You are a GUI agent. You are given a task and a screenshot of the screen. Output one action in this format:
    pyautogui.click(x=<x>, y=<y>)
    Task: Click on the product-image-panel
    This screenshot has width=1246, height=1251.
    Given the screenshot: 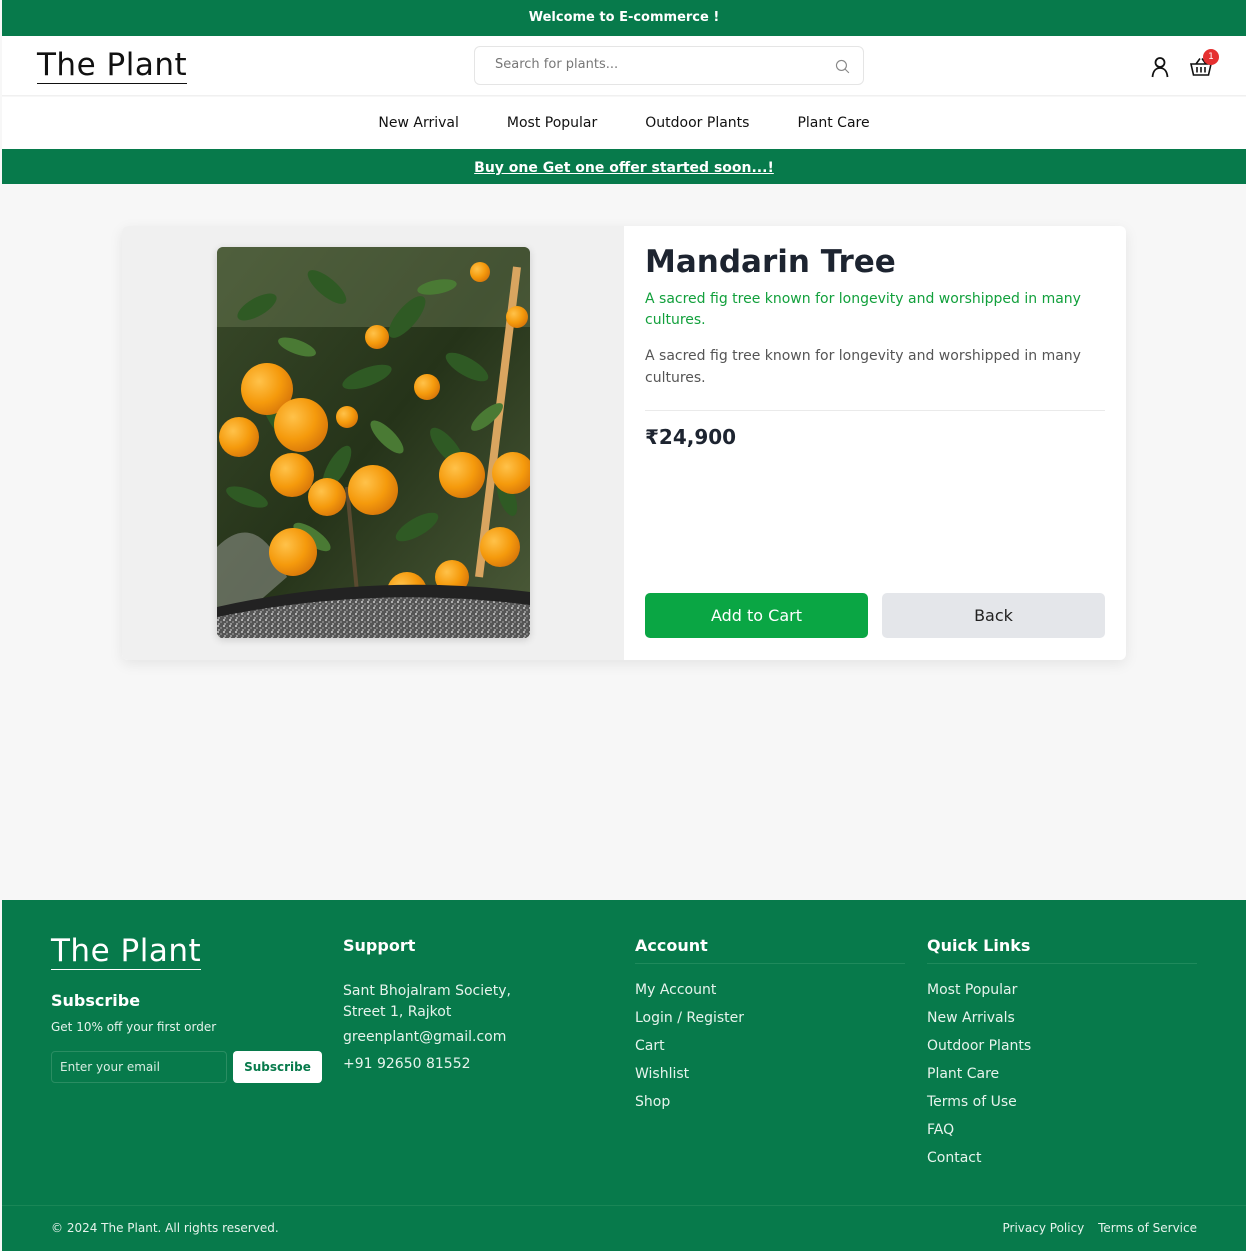 What is the action you would take?
    pyautogui.click(x=373, y=443)
    